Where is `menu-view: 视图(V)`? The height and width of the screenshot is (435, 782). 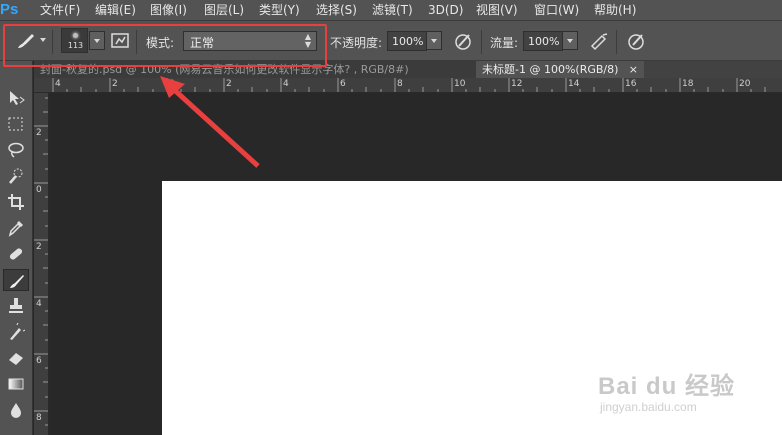 menu-view: 视图(V) is located at coordinates (497, 10).